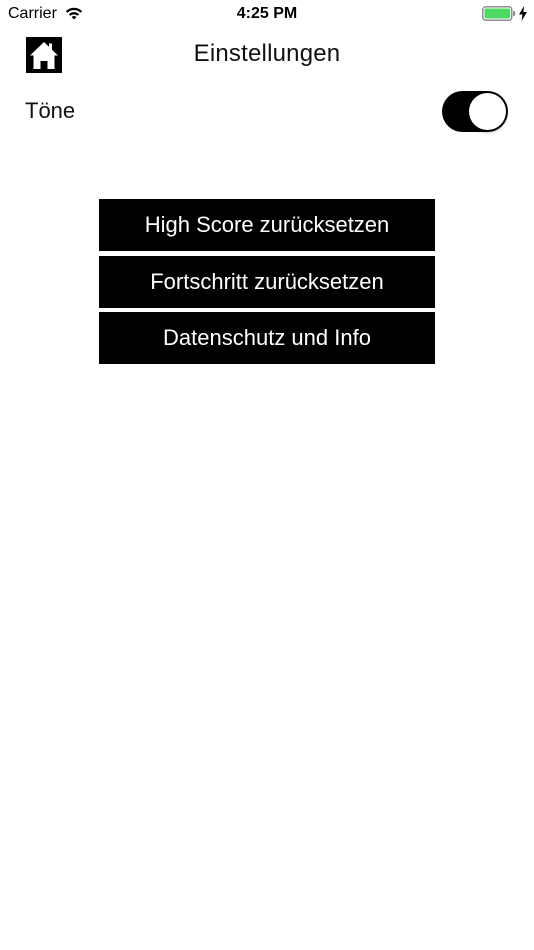 The image size is (534, 950). I want to click on battery-icon, so click(499, 13).